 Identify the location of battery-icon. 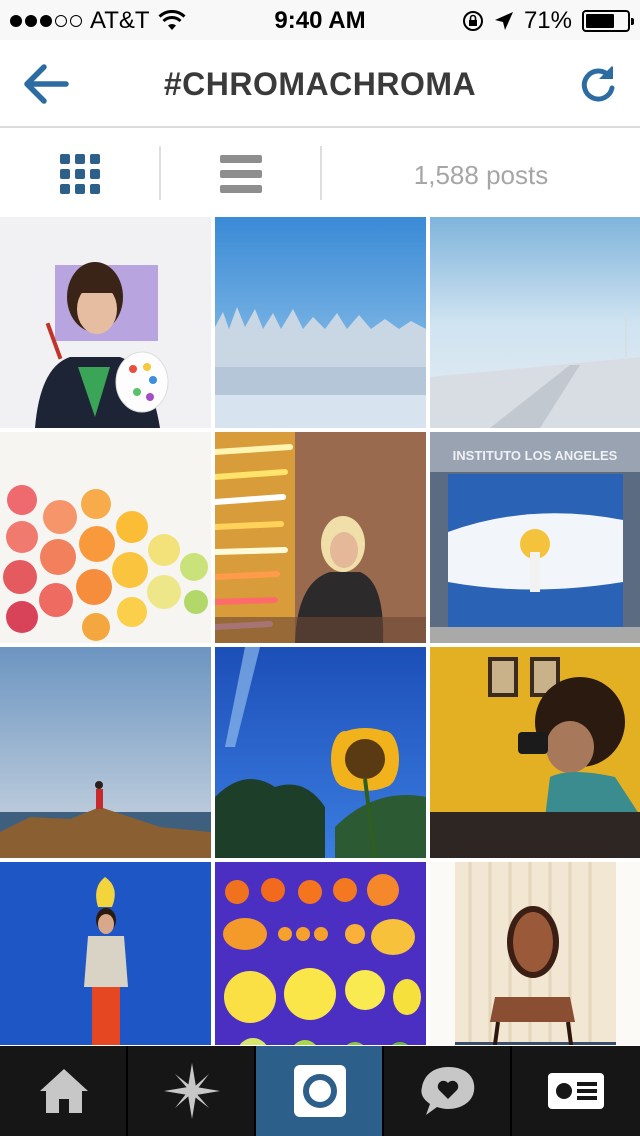
(608, 21).